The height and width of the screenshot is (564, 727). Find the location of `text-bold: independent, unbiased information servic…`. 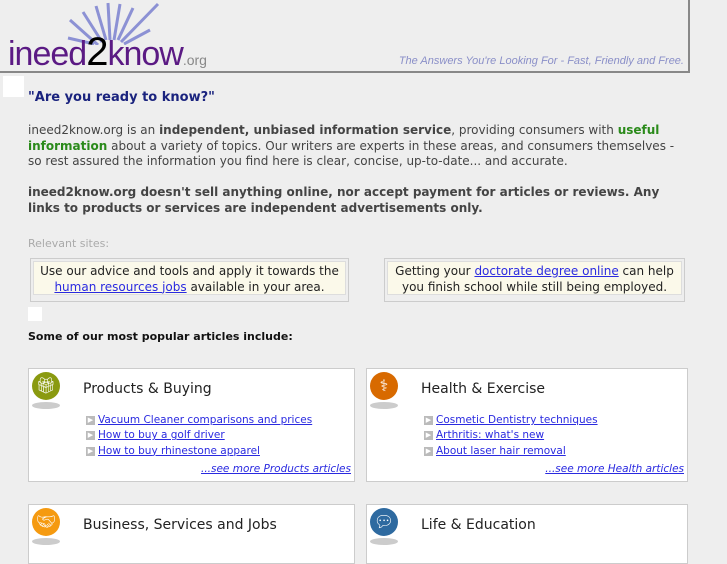

text-bold: independent, unbiased information servic… is located at coordinates (305, 130).